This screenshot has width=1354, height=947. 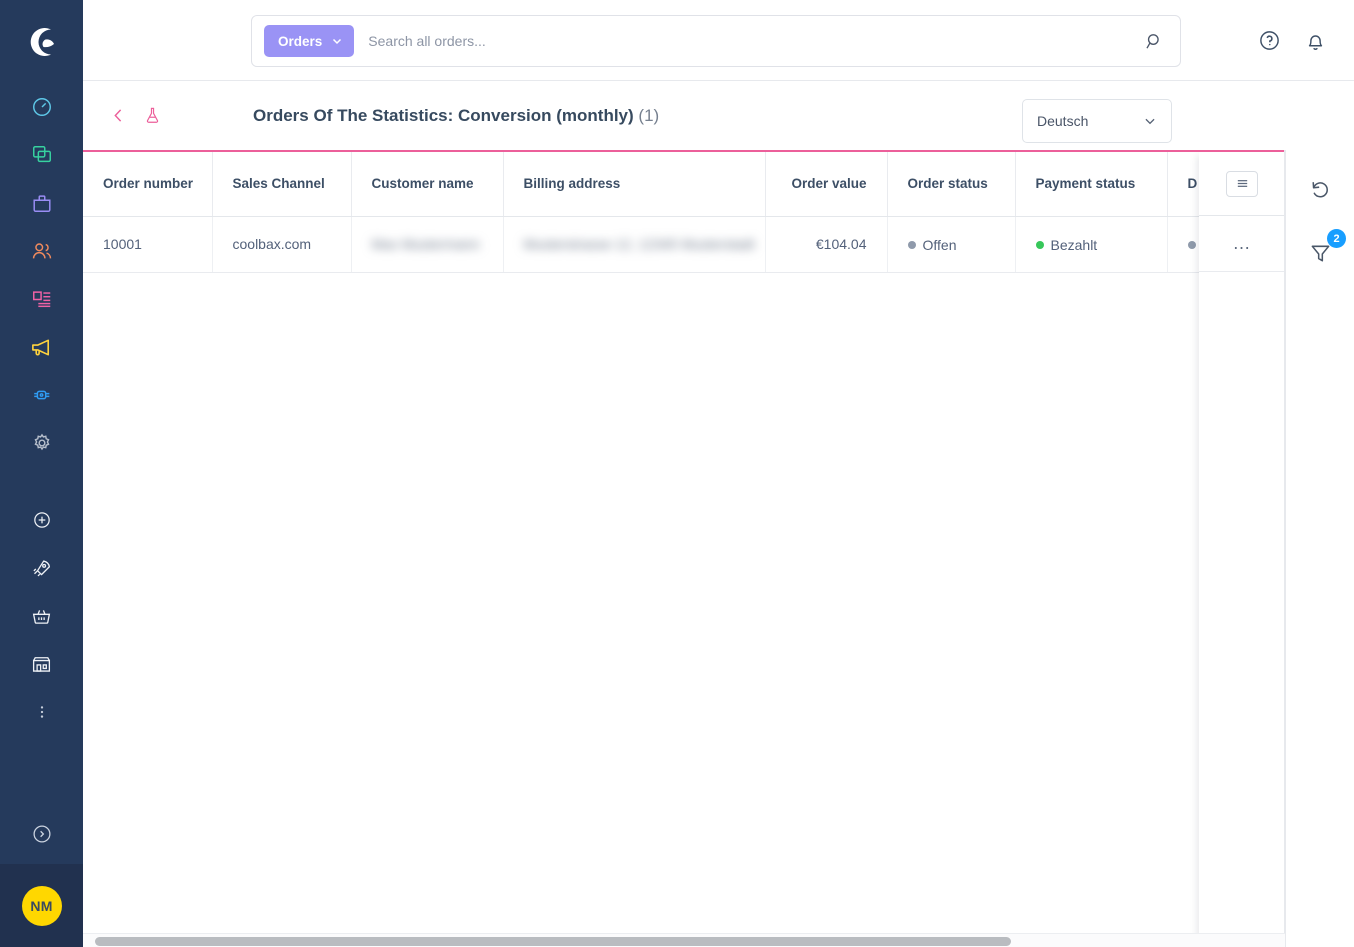 I want to click on search-submit-button, so click(x=1154, y=41).